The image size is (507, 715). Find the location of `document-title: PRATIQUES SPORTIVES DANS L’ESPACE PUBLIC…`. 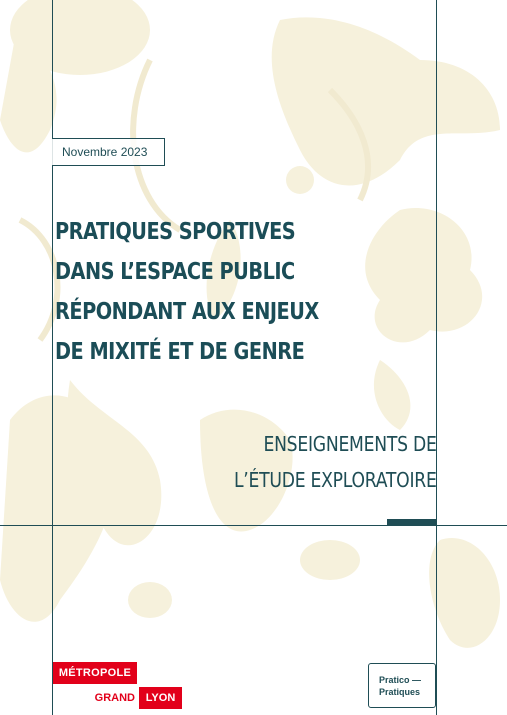

document-title: PRATIQUES SPORTIVES DANS L’ESPACE PUBLIC… is located at coordinates (193, 292).